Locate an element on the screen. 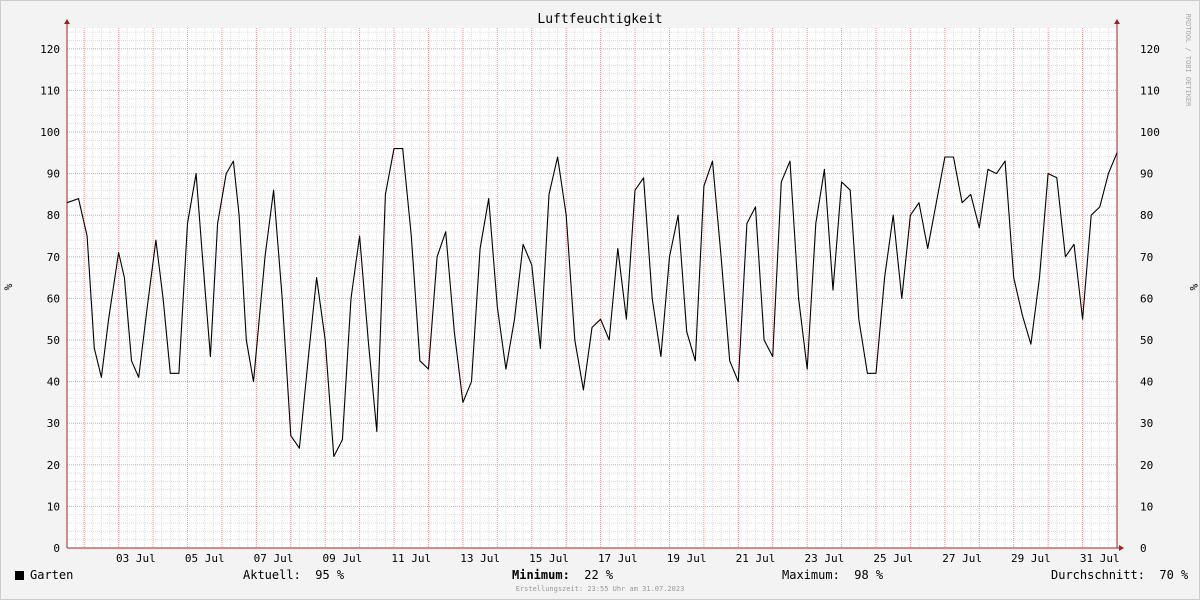  y-tick-label-right: 60 is located at coordinates (1146, 298).